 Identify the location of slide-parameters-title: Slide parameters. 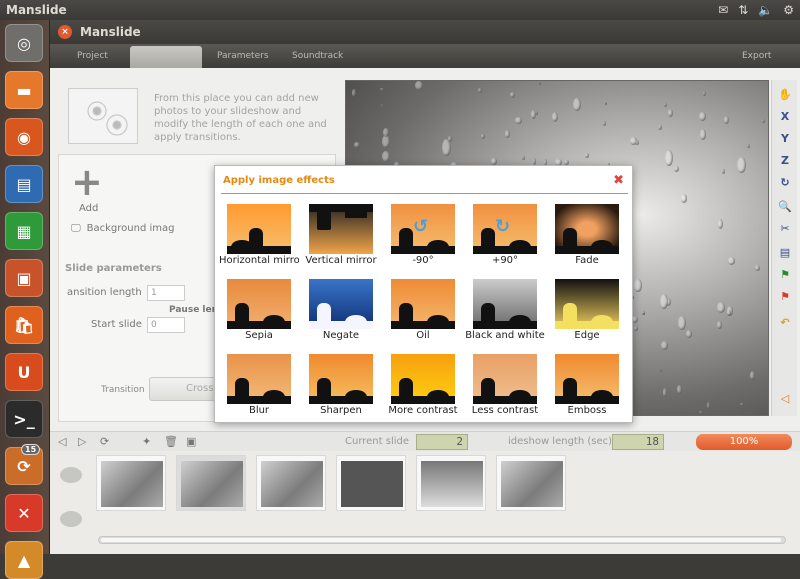
(113, 268).